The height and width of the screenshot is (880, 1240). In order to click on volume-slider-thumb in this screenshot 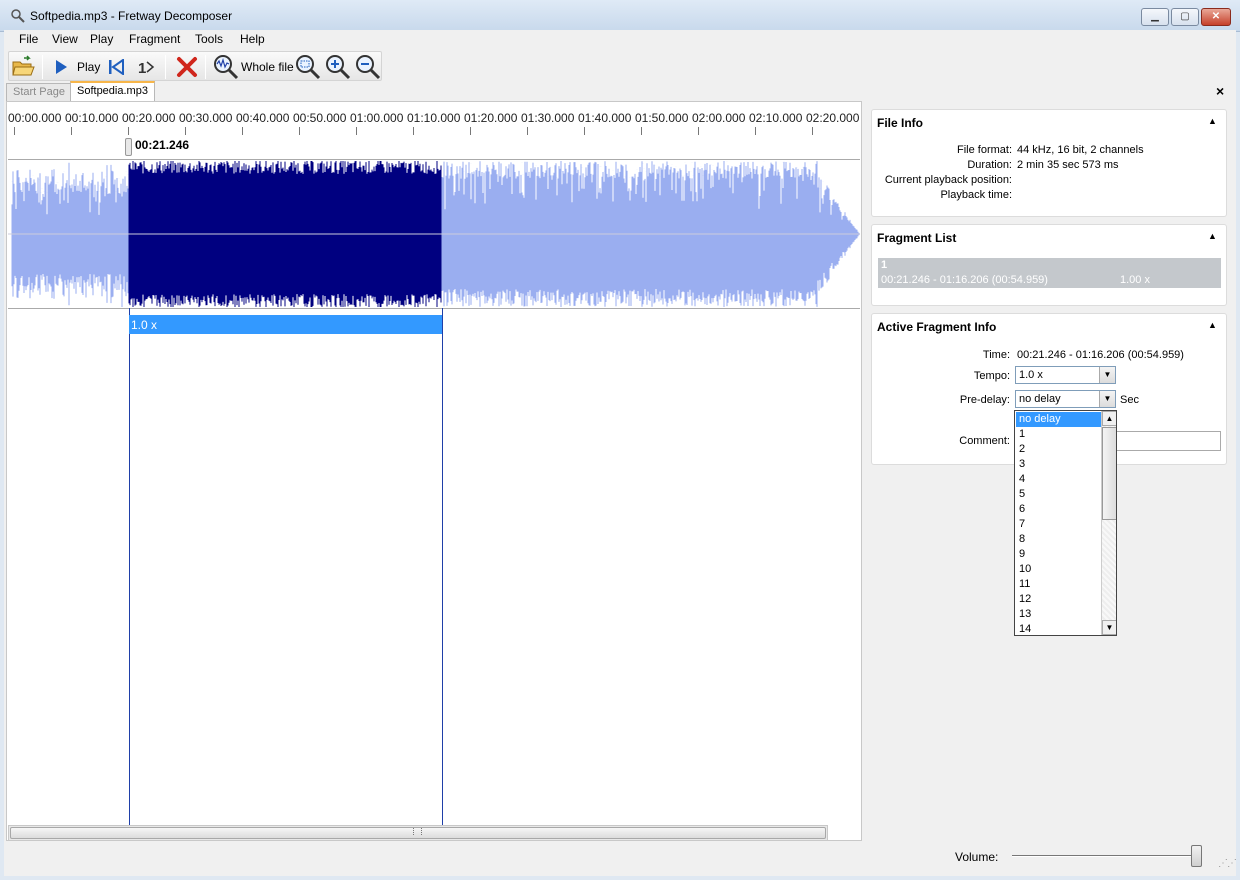, I will do `click(1196, 856)`.